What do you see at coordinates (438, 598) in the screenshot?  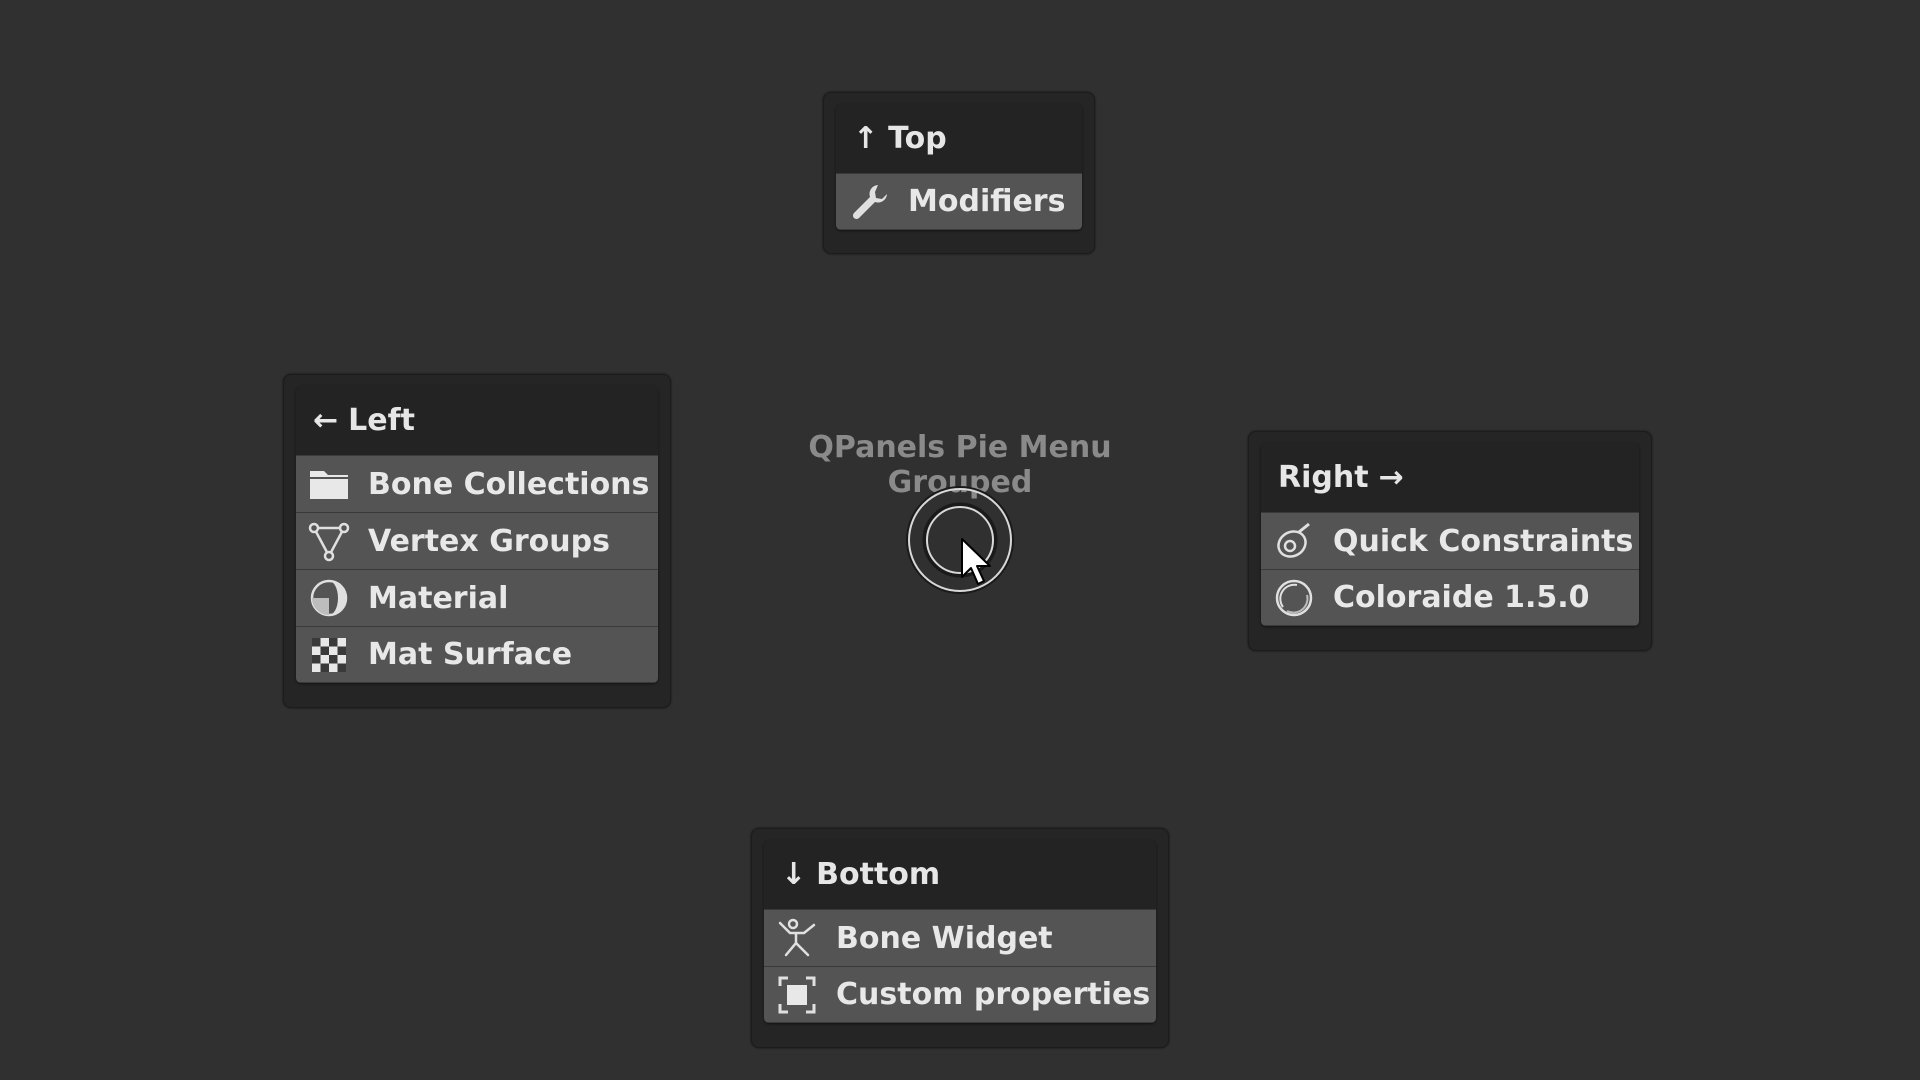 I see `menu-item-label: Material` at bounding box center [438, 598].